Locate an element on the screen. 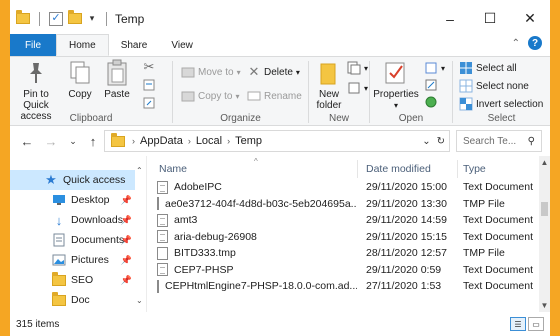 Image resolution: width=560 pixels, height=336 pixels. scrollbar-thumb is located at coordinates (544, 209).